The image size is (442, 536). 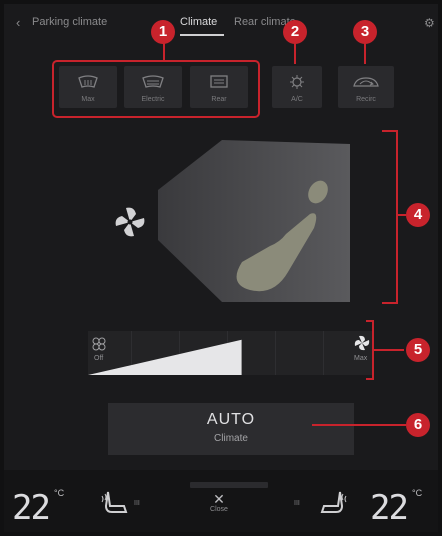 What do you see at coordinates (297, 99) in the screenshot?
I see `ac-label: A/C` at bounding box center [297, 99].